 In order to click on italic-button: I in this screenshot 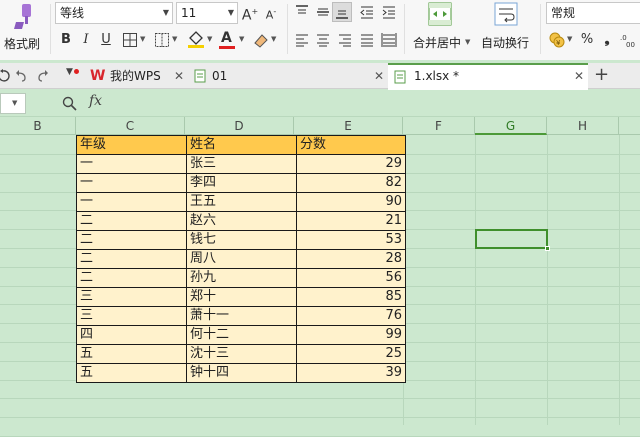, I will do `click(86, 40)`.